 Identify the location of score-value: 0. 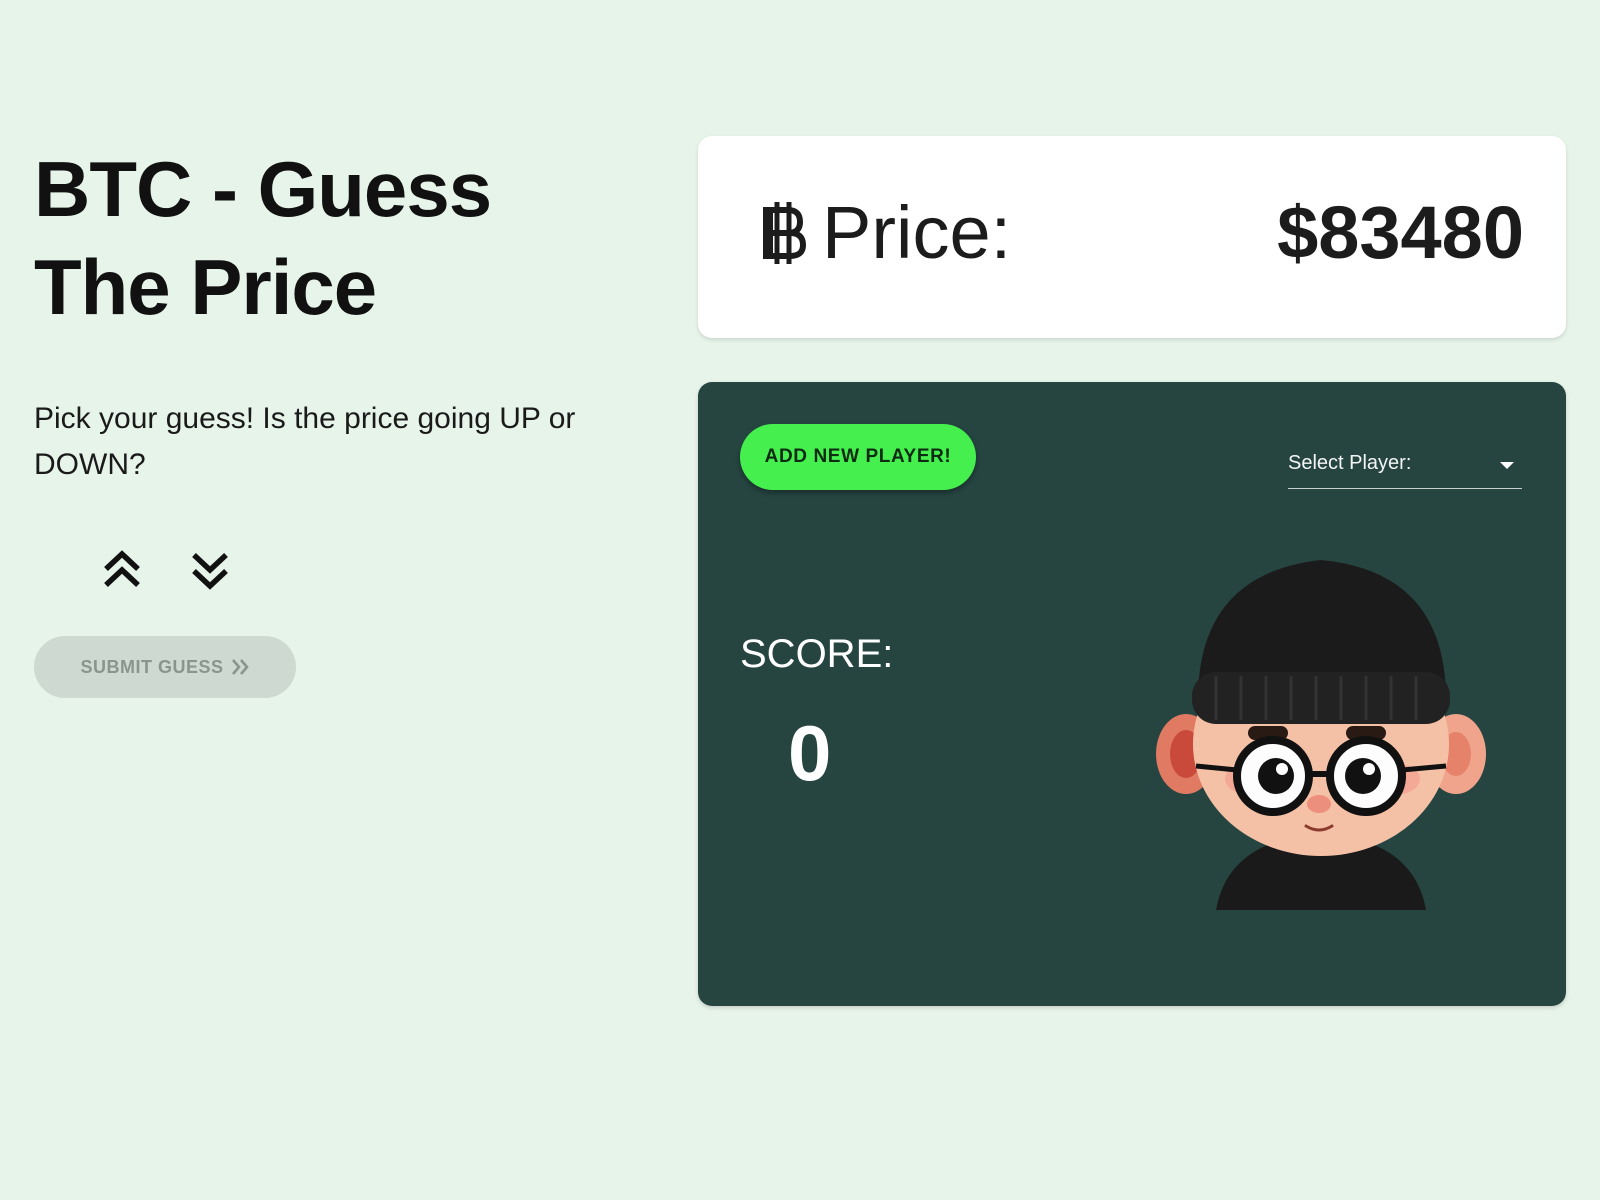
(810, 753).